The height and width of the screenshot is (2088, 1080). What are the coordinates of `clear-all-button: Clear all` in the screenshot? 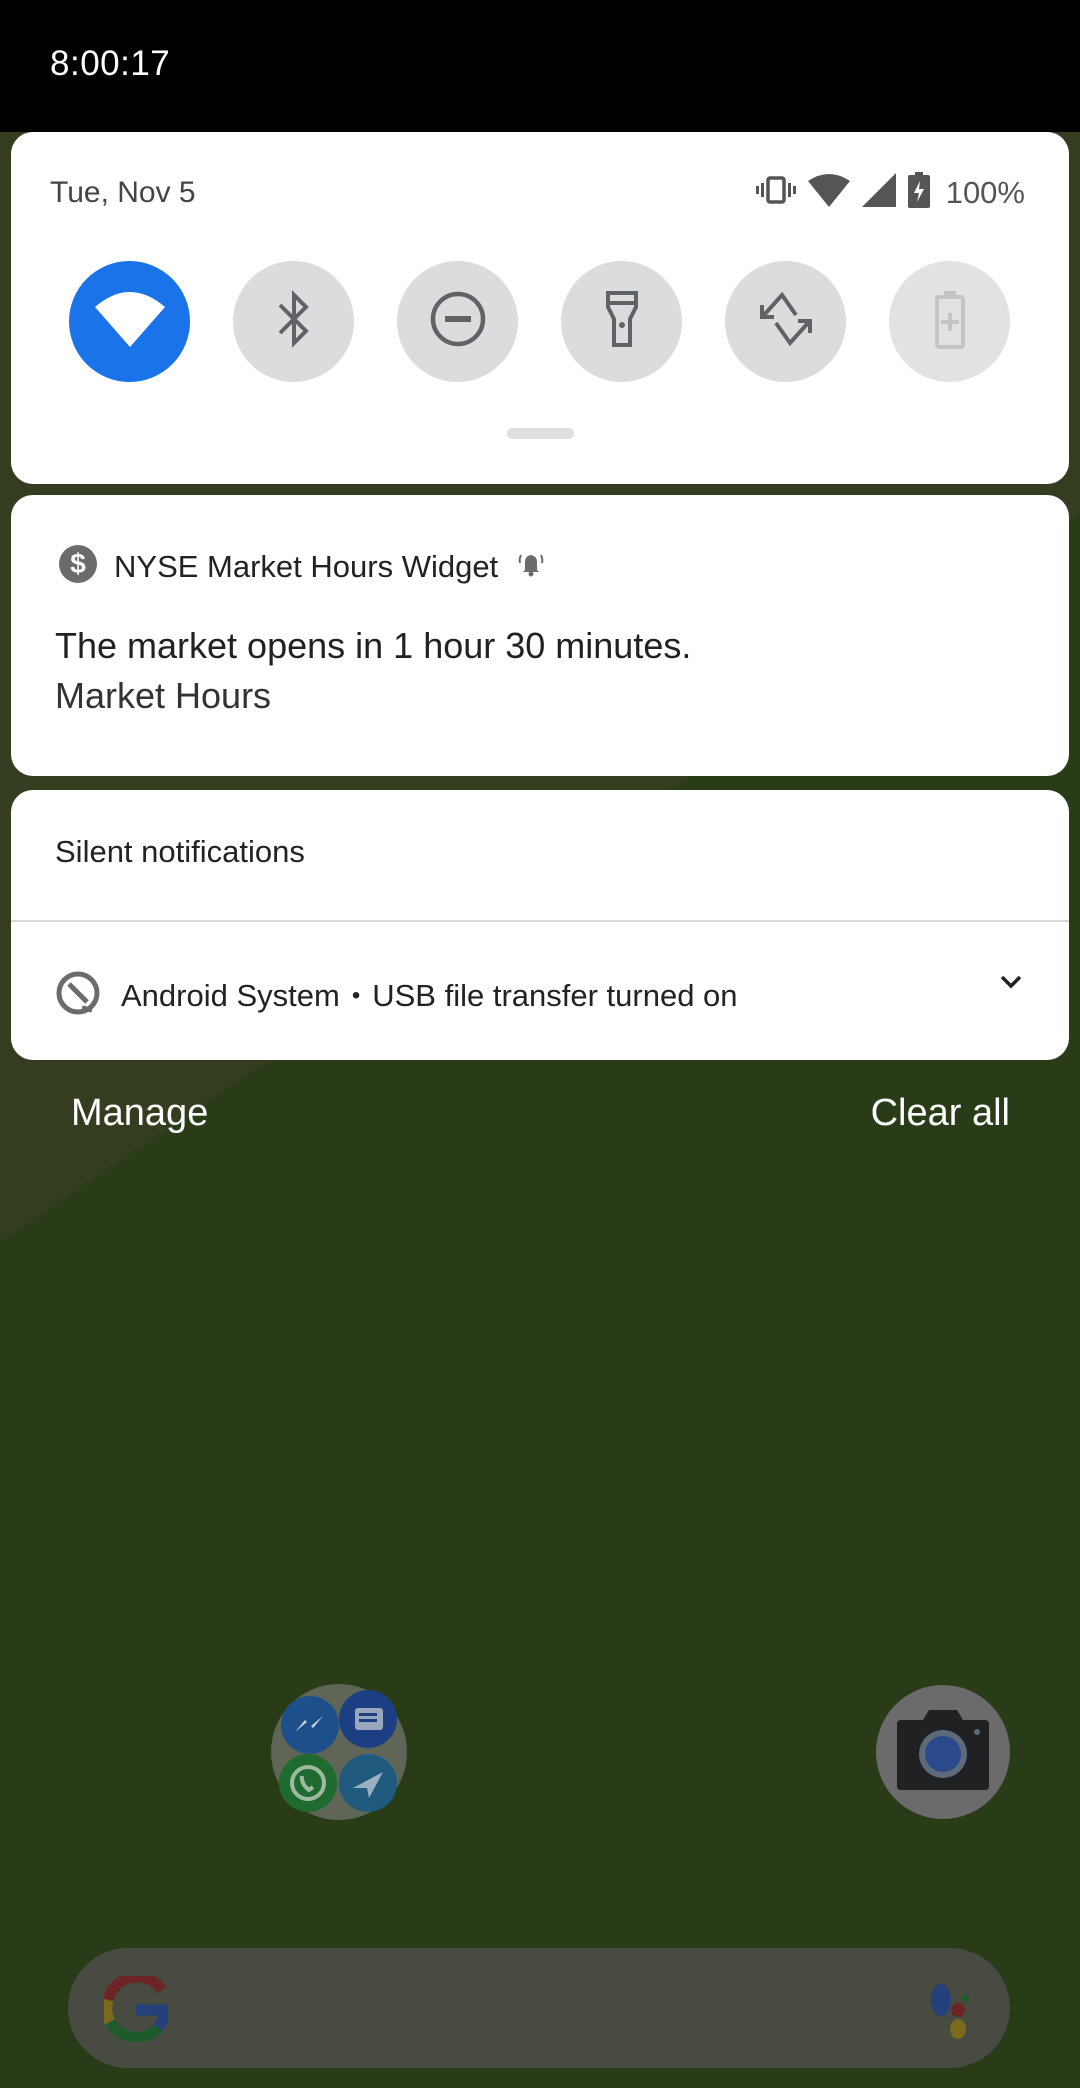 It's located at (940, 1113).